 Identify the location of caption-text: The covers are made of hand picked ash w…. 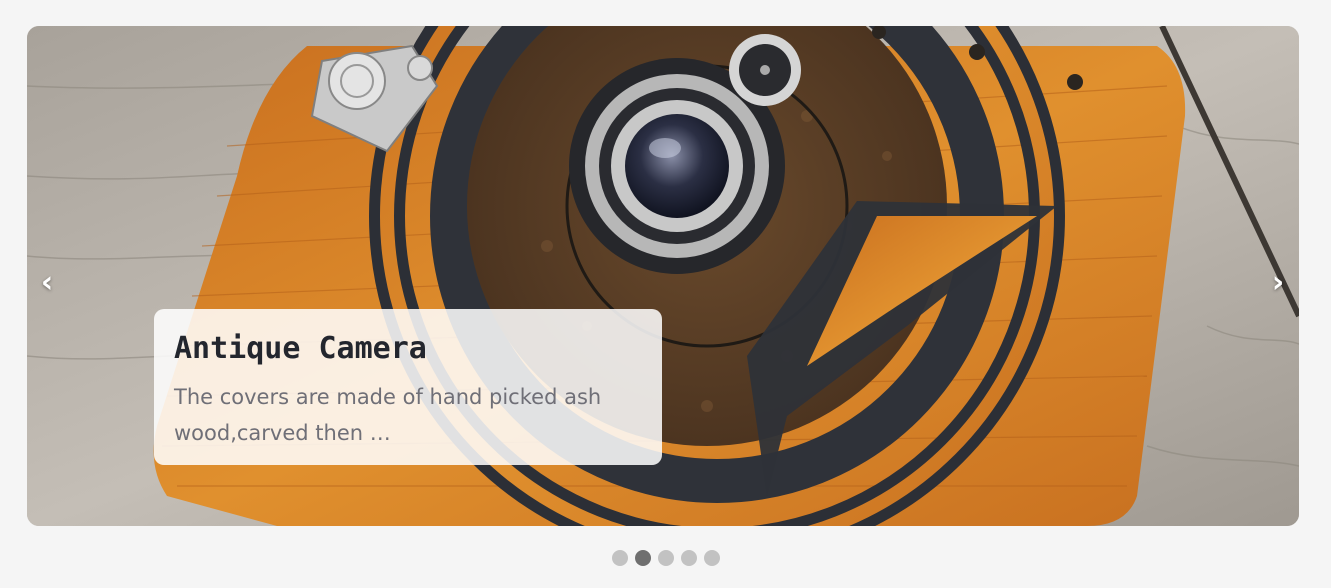
(388, 415).